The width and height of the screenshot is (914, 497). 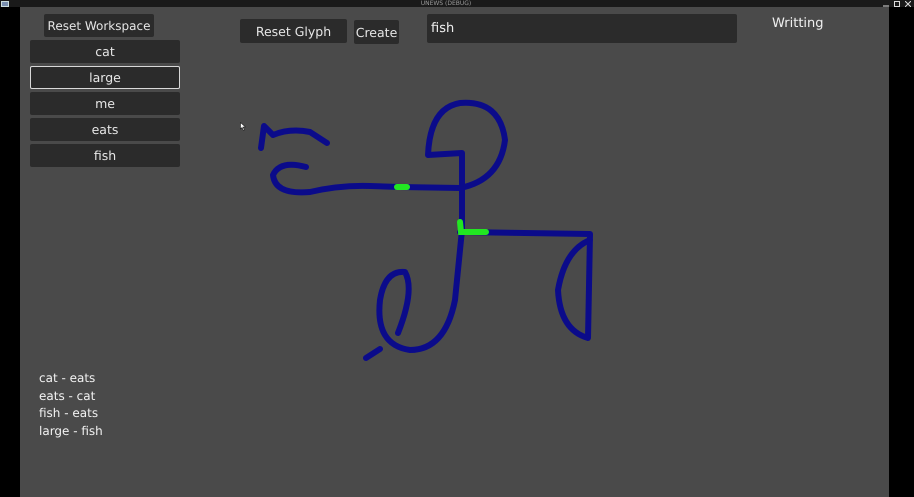 I want to click on create-button: Create, so click(x=376, y=32).